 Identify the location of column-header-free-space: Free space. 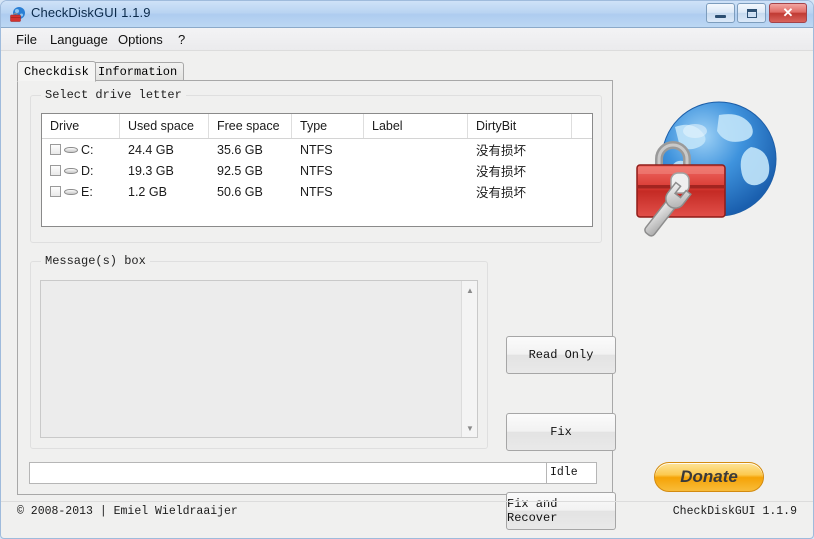
(250, 126).